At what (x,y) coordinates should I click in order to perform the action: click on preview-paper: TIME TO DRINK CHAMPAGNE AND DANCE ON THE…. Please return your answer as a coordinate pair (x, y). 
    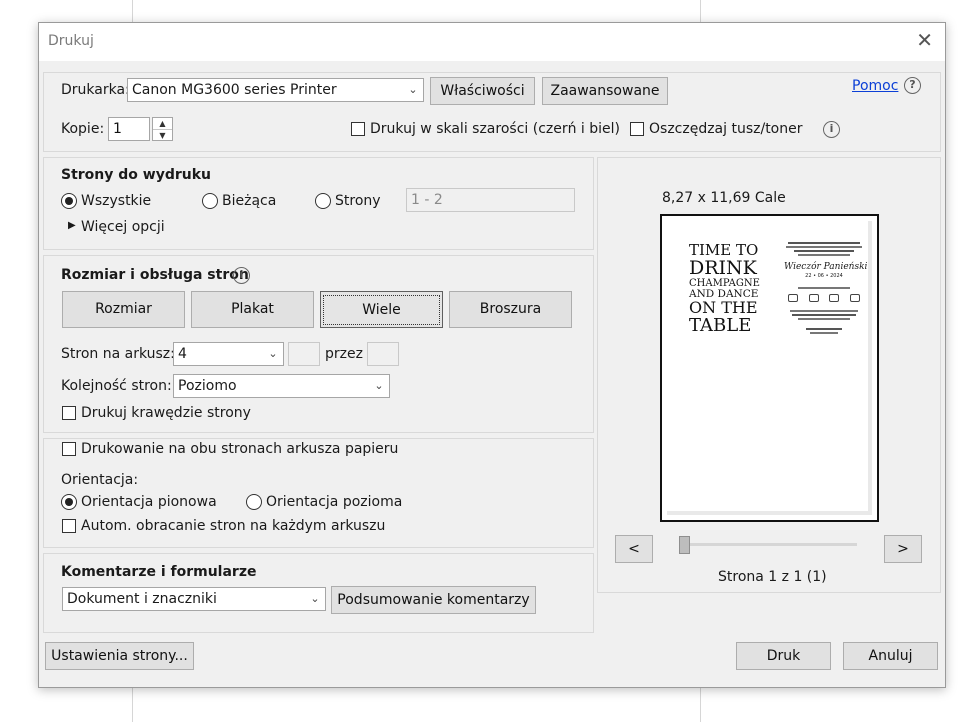
    Looking at the image, I should click on (769, 368).